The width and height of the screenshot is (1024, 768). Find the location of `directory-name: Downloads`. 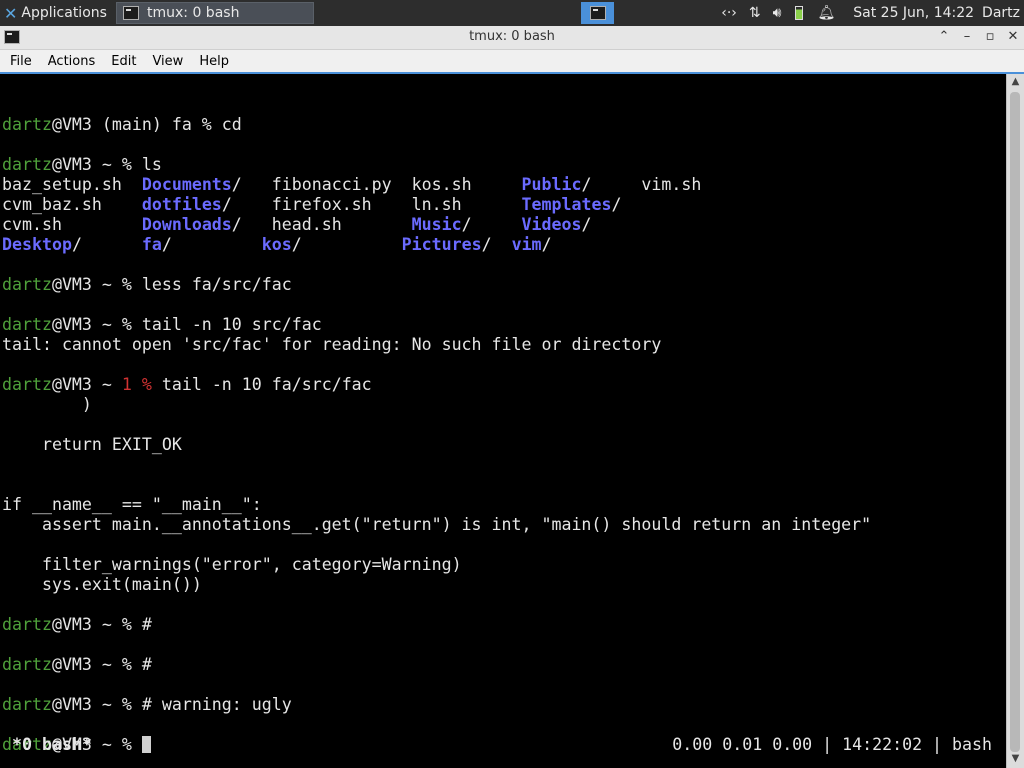

directory-name: Downloads is located at coordinates (186, 224).